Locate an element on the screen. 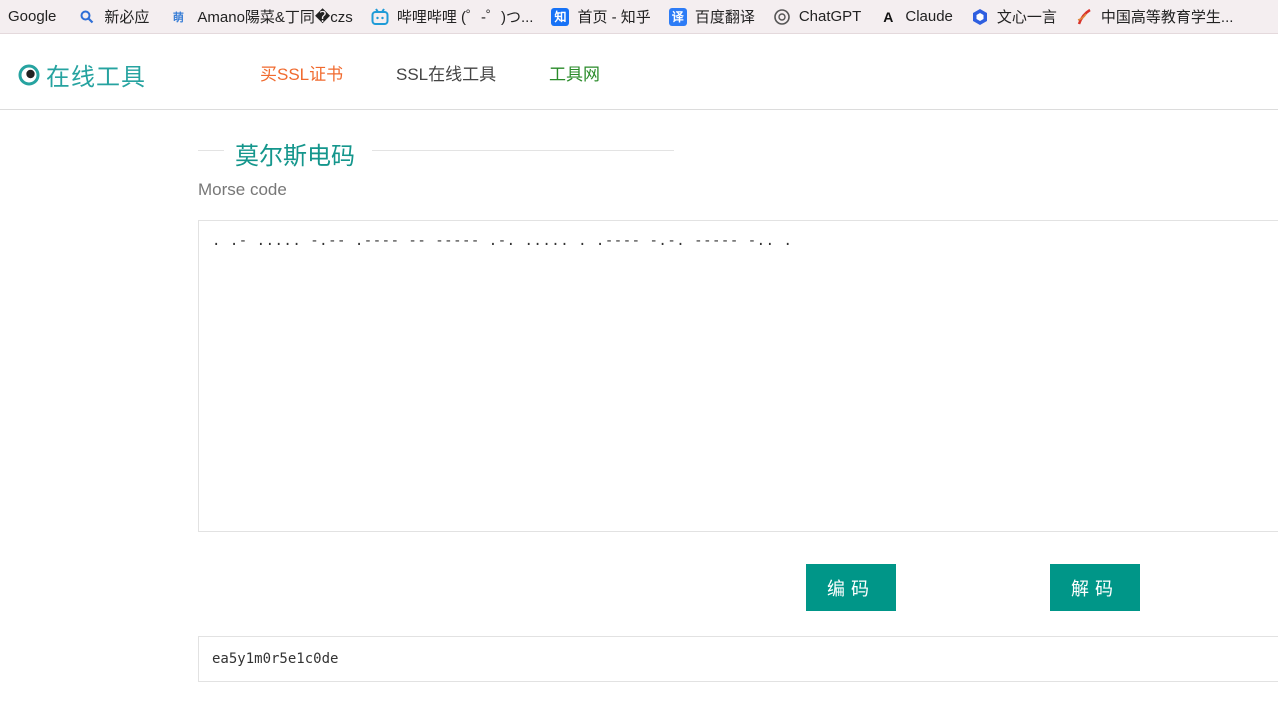  title-divider-right is located at coordinates (523, 150).